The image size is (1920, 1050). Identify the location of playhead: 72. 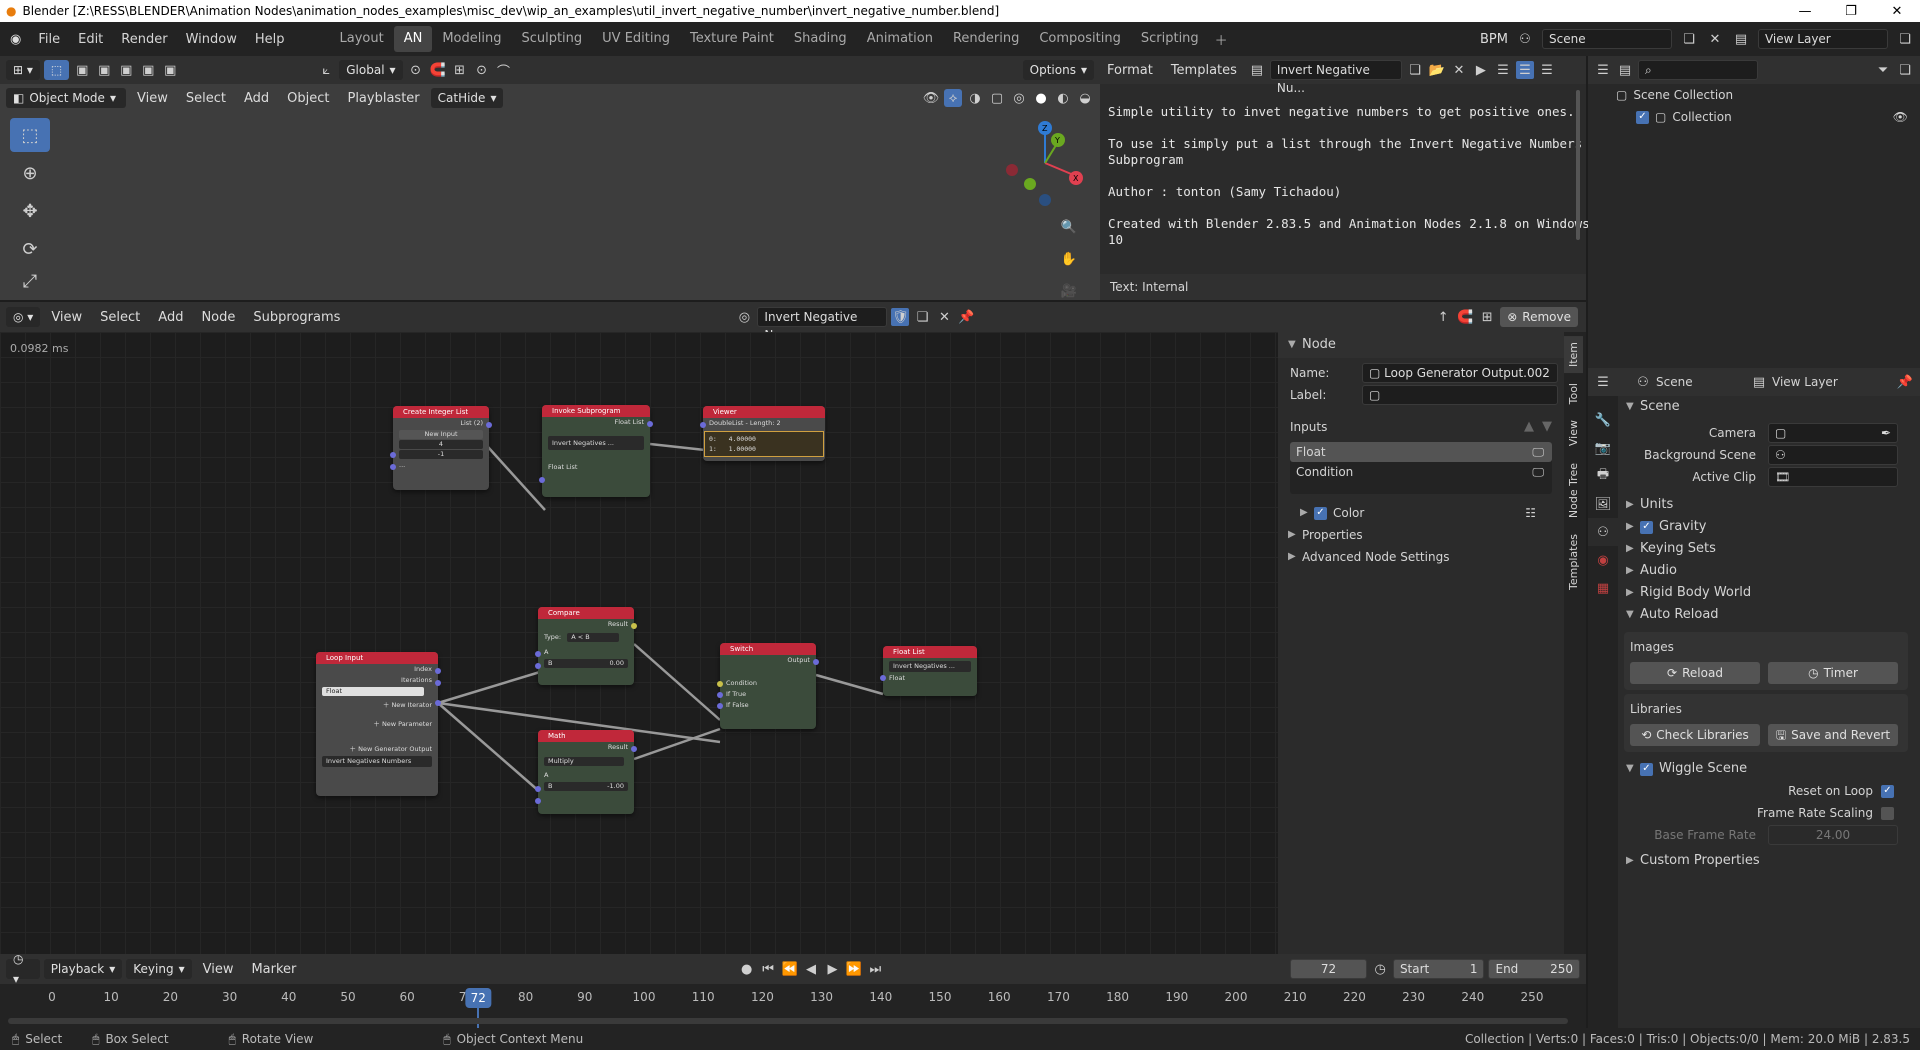
(478, 998).